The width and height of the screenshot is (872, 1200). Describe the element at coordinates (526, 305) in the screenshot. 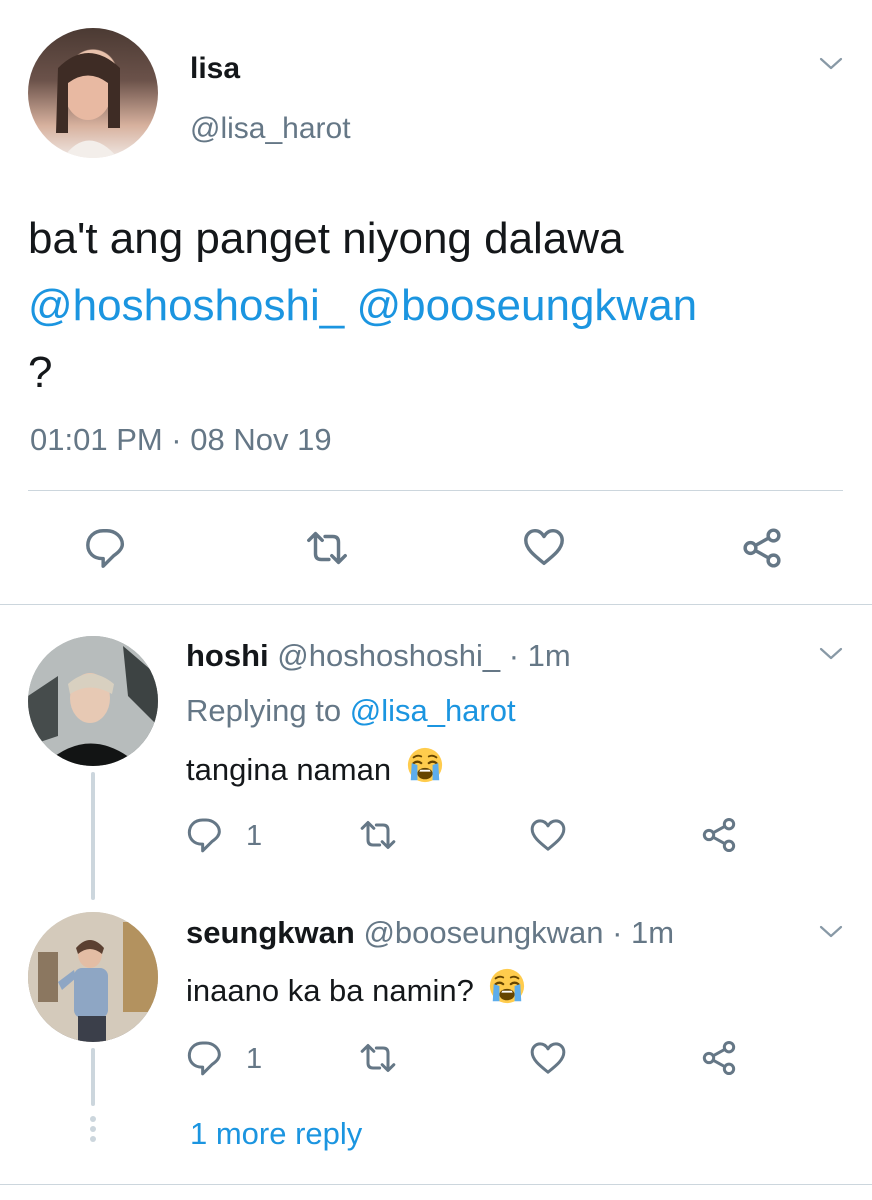

I see `mention-link: @booseungkwan` at that location.